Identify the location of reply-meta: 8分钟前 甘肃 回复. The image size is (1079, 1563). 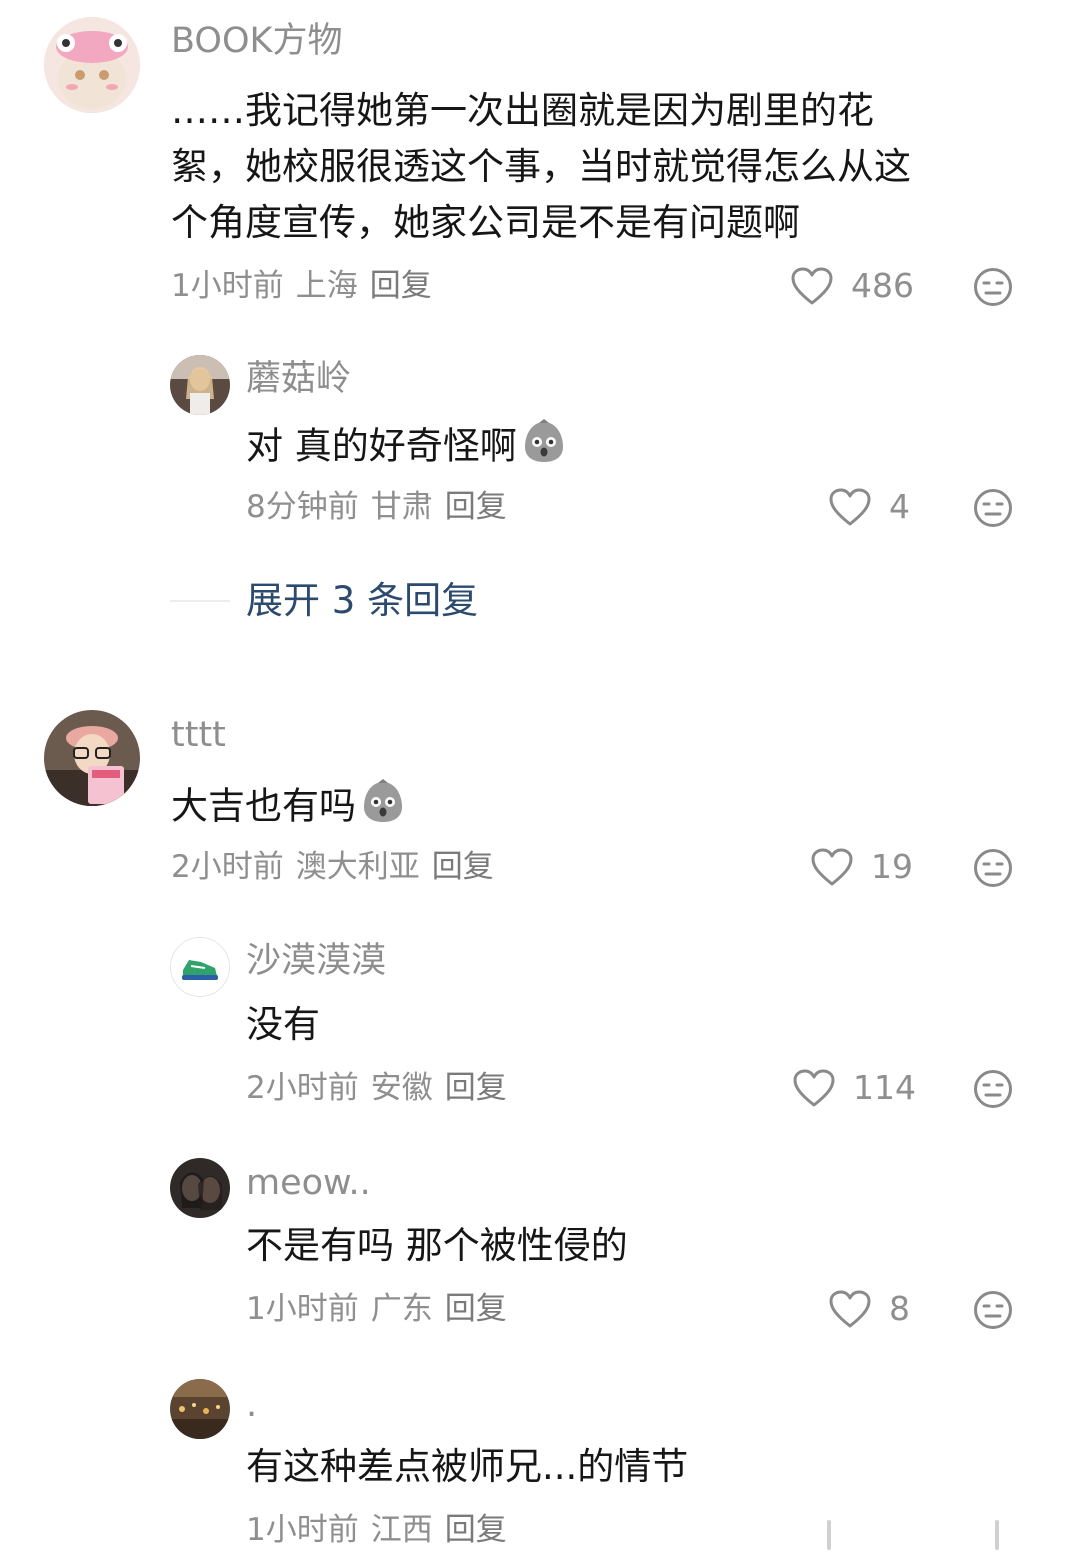
(382, 507).